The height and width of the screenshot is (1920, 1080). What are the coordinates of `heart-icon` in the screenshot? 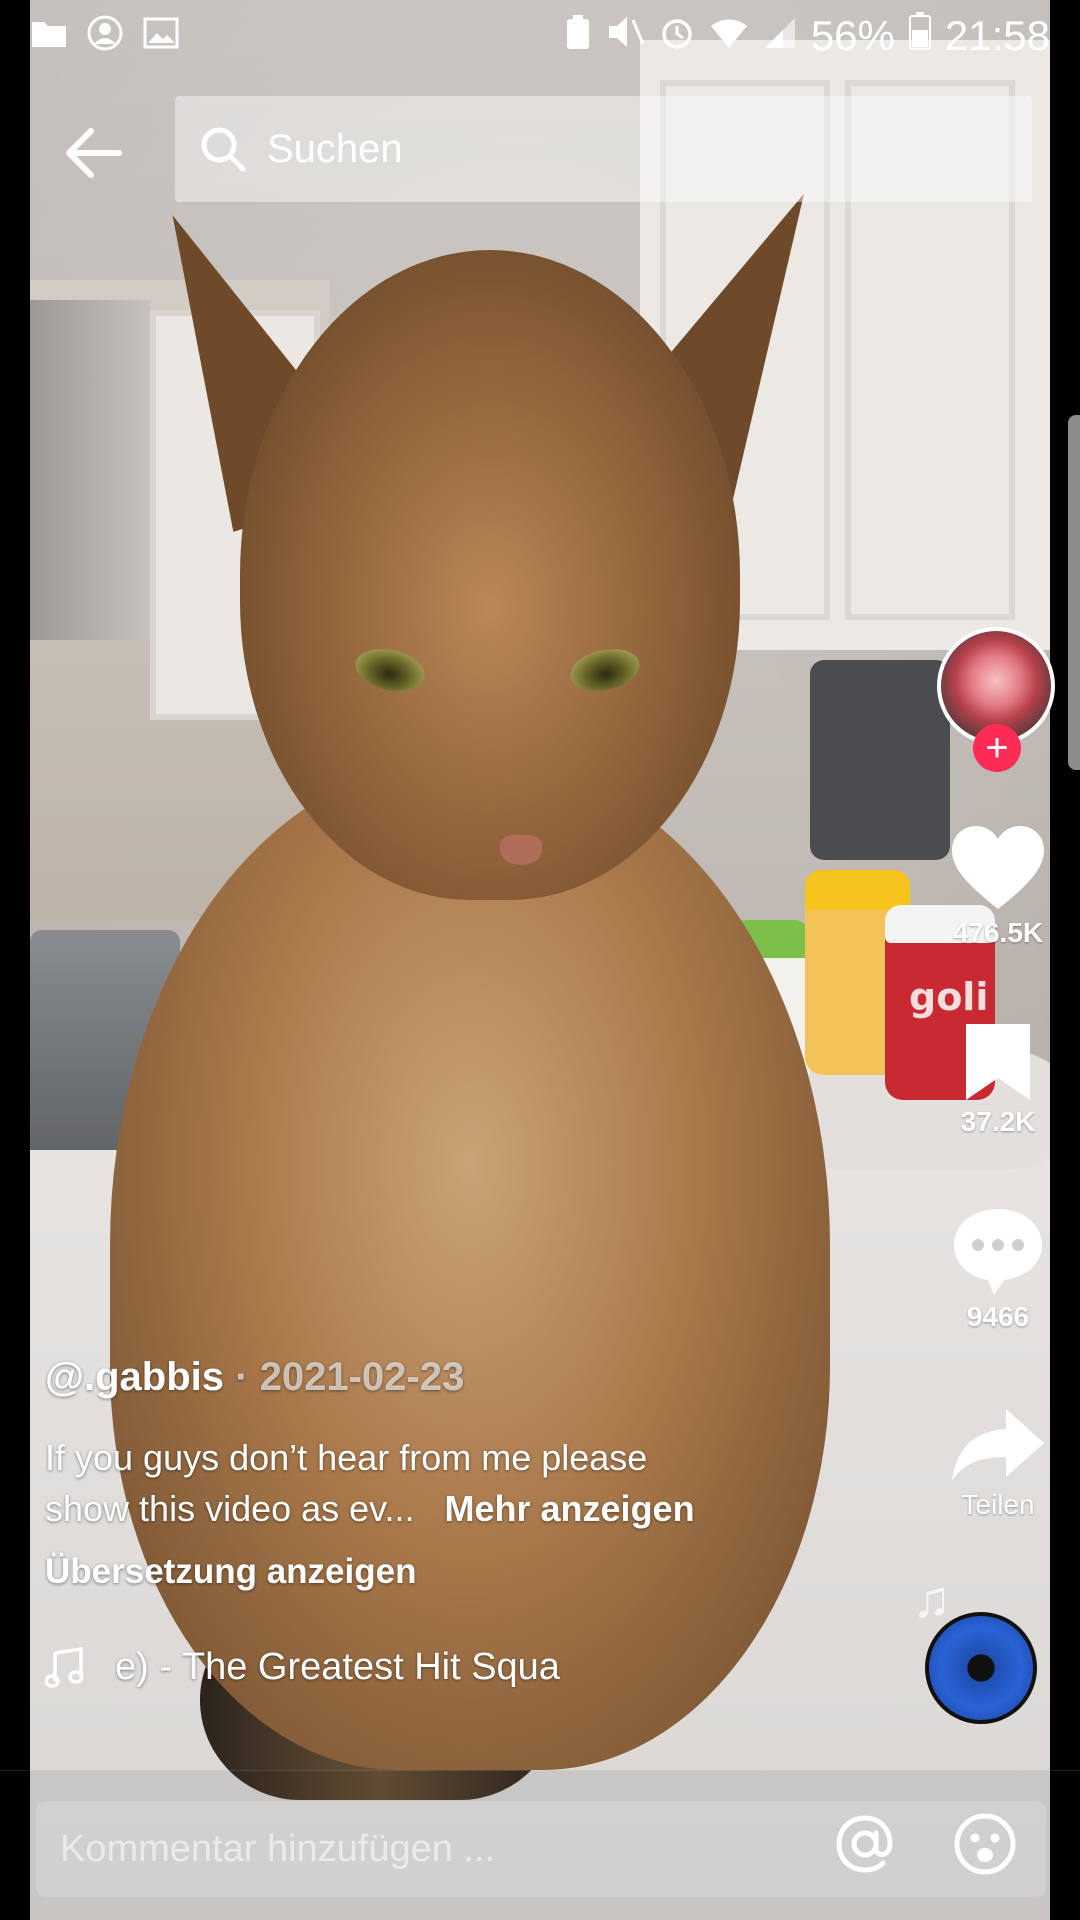 It's located at (998, 867).